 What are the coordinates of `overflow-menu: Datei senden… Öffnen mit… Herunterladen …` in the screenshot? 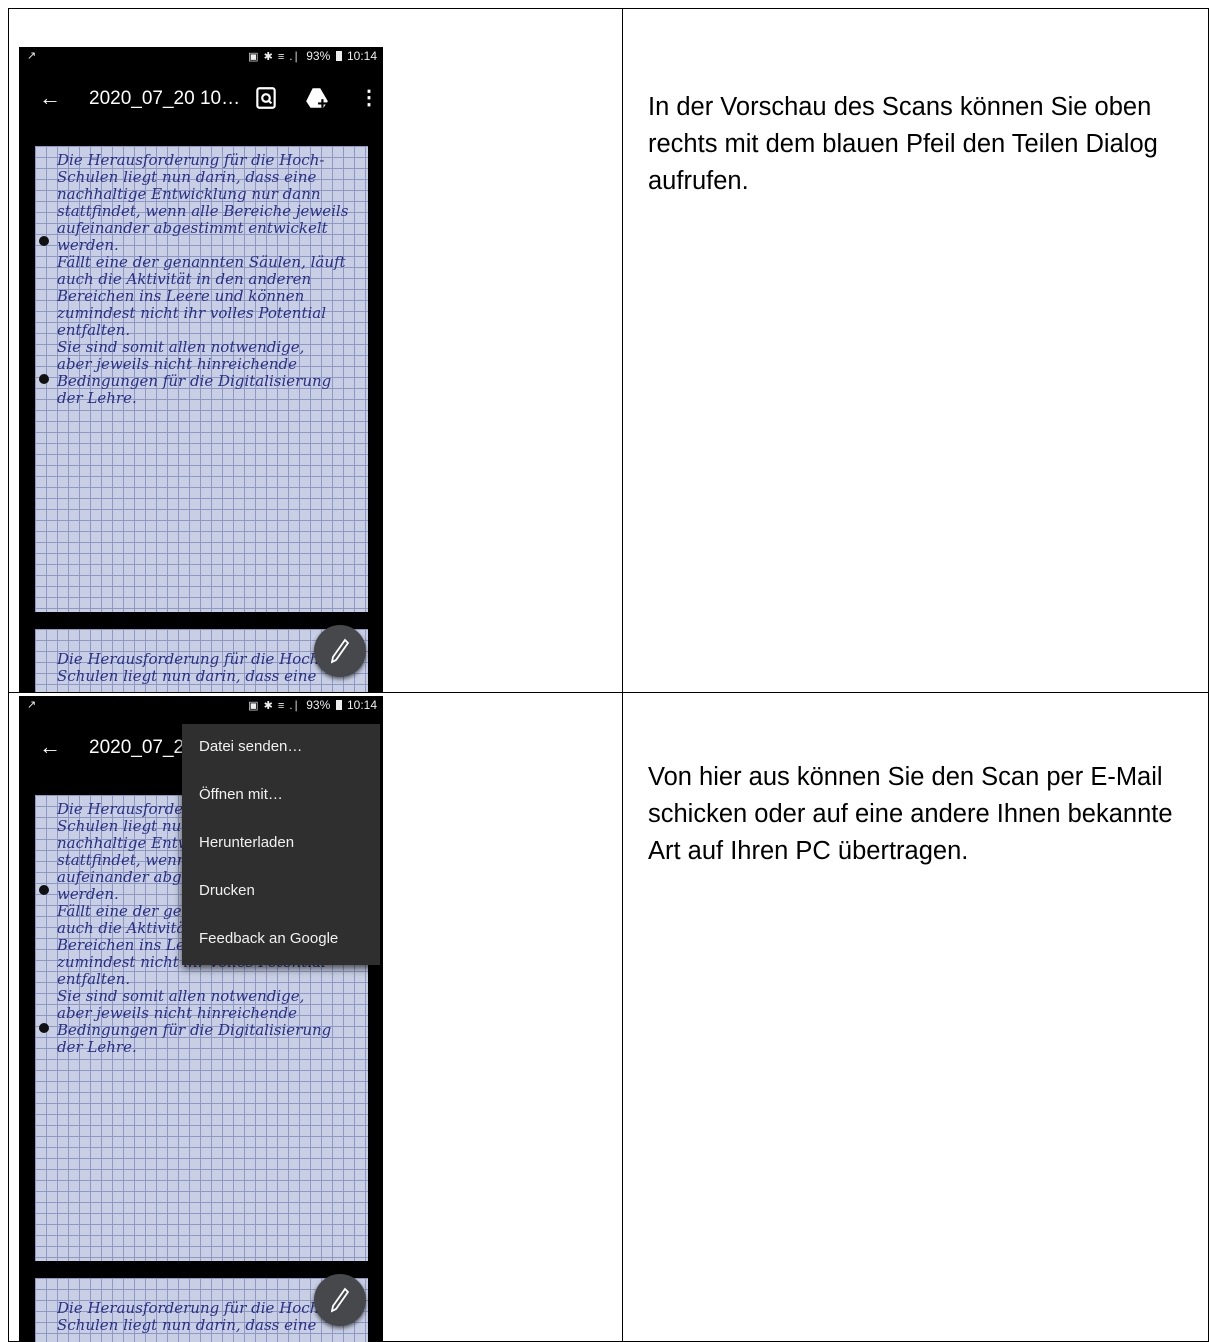 It's located at (281, 844).